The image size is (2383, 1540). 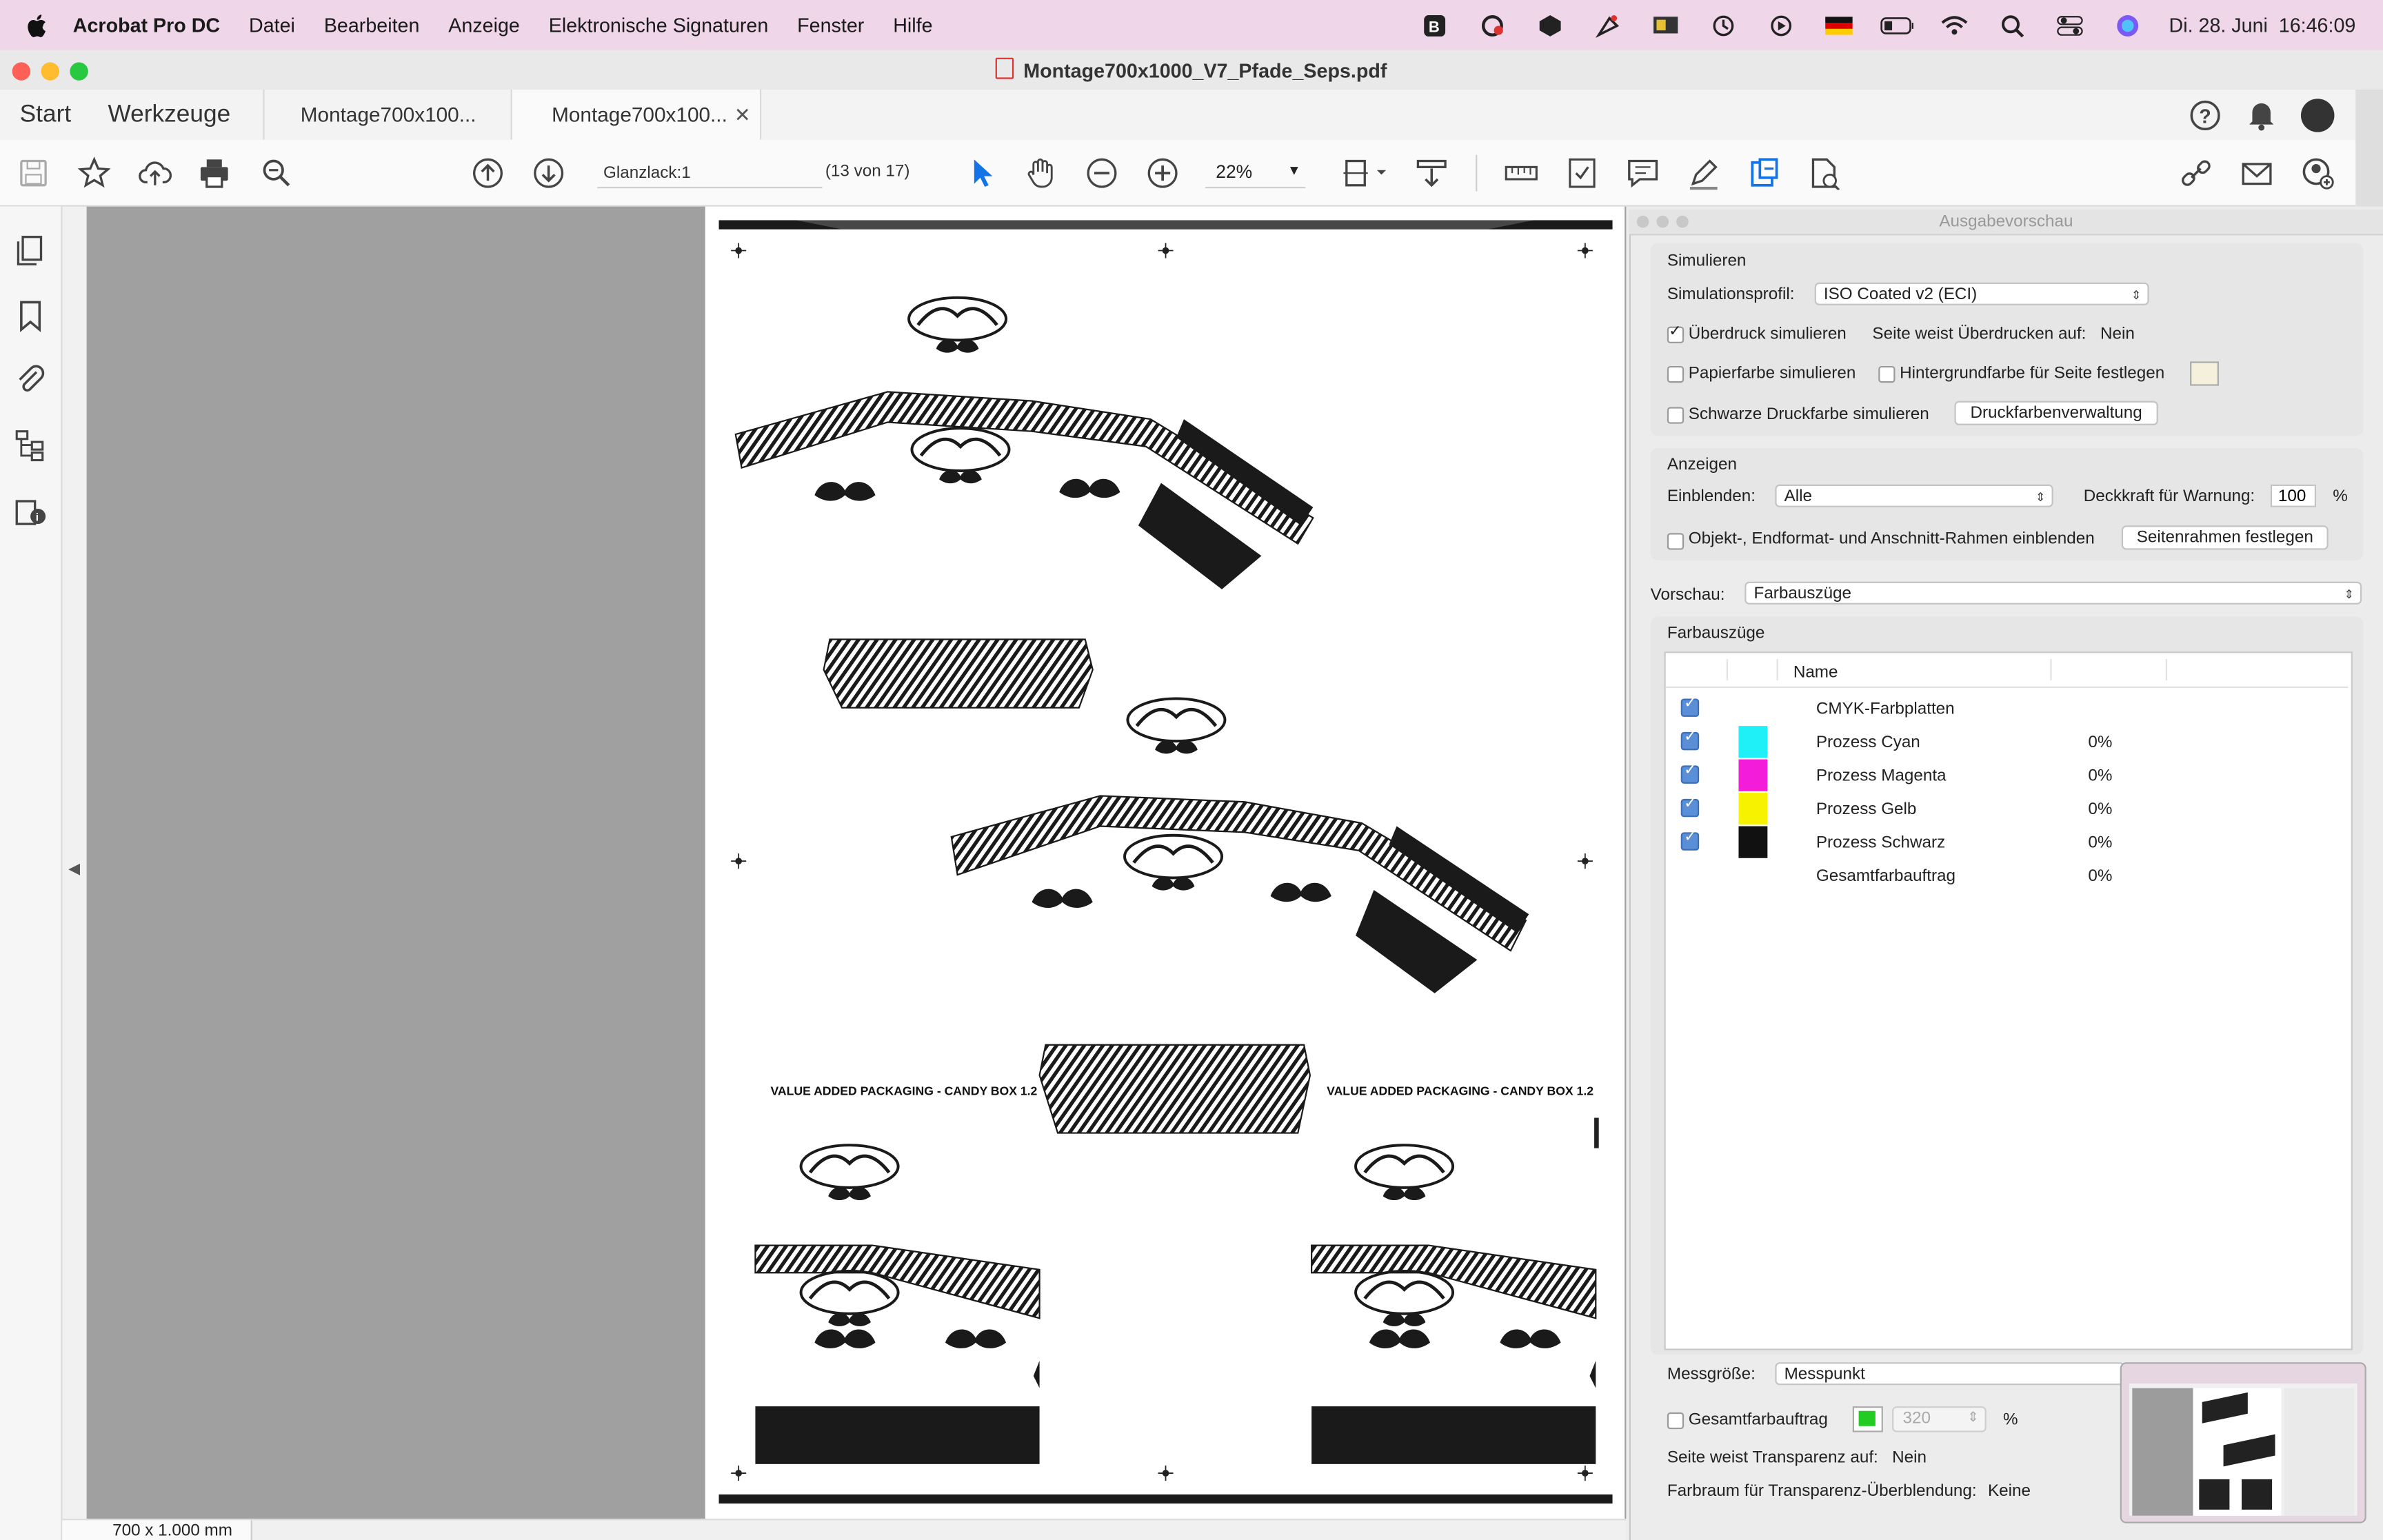 I want to click on next-page-icon, so click(x=548, y=174).